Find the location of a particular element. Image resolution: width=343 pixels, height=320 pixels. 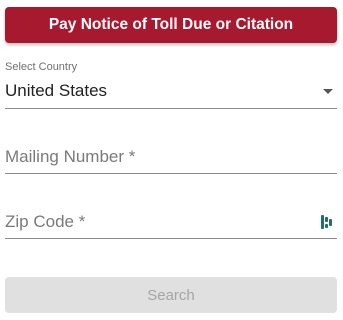

password-manager-icon is located at coordinates (327, 222).